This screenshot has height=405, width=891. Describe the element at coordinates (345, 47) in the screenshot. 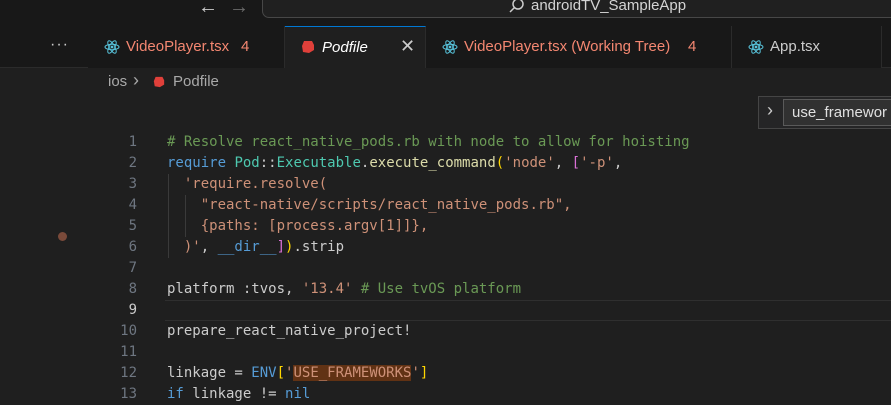

I see `tab-label: Podfile` at that location.